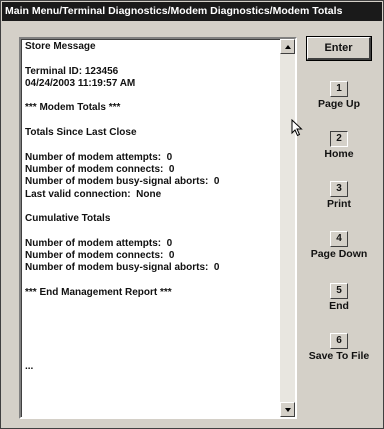 This screenshot has height=429, width=384. What do you see at coordinates (80, 83) in the screenshot?
I see `report-line: 04/24/2003 11:19:57 AM` at bounding box center [80, 83].